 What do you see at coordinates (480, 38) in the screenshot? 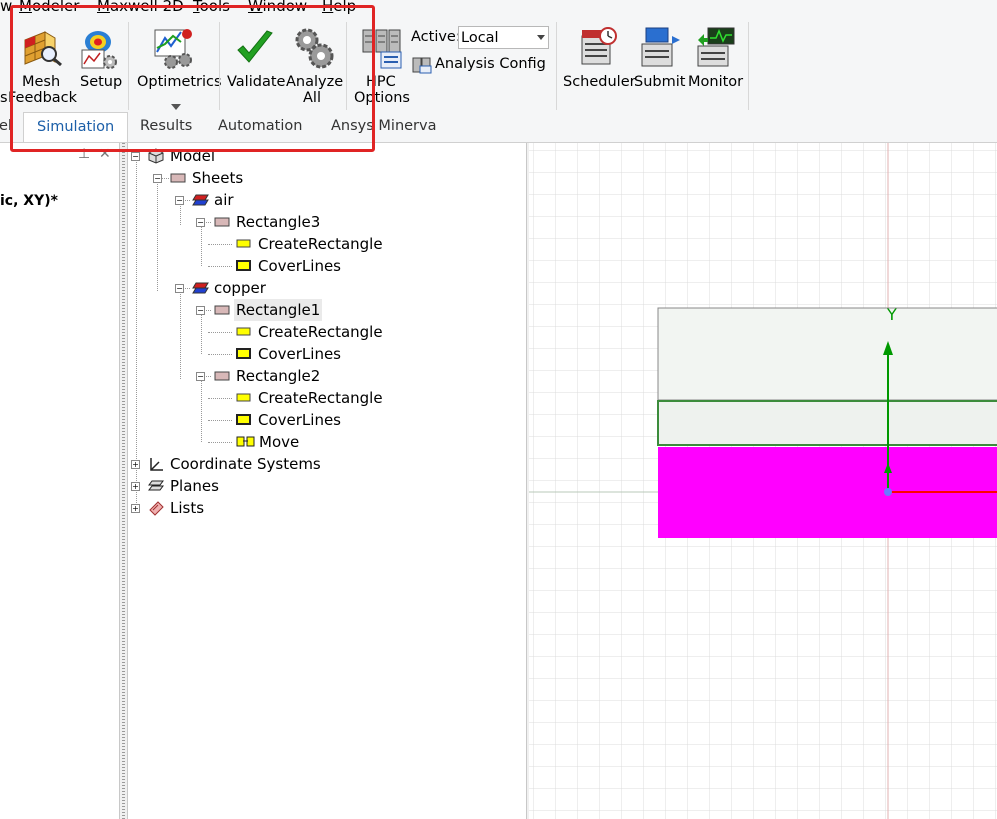
I see `active-select-value: Local` at bounding box center [480, 38].